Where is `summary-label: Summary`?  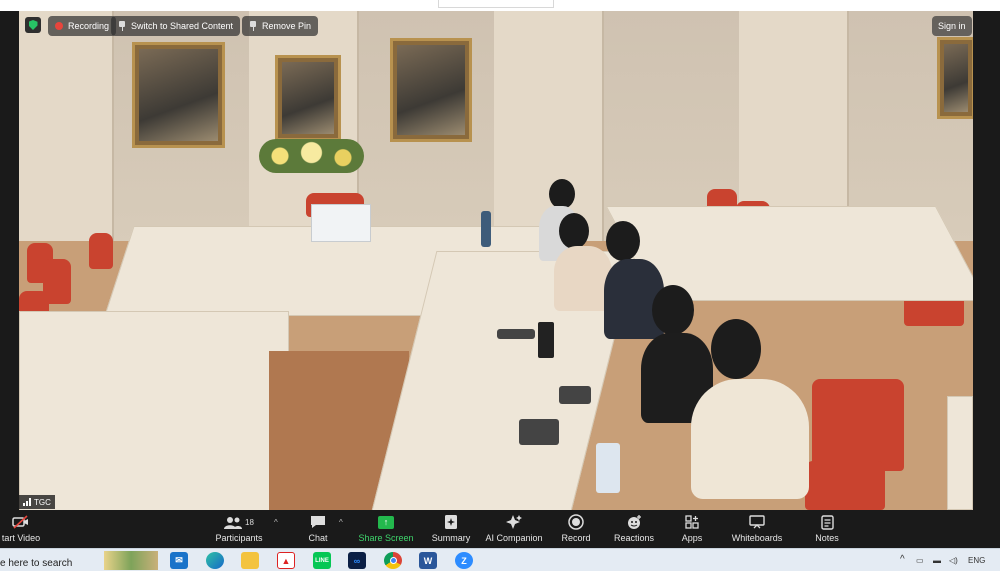
summary-label: Summary is located at coordinates (451, 538).